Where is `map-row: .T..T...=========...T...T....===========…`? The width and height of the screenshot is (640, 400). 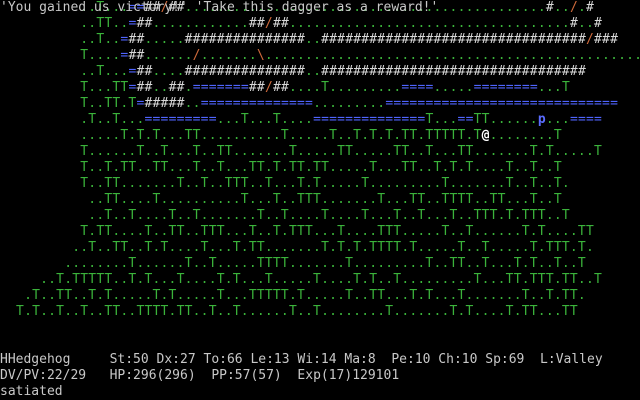
map-row: .T..T...=========...T...T....===========… is located at coordinates (301, 119).